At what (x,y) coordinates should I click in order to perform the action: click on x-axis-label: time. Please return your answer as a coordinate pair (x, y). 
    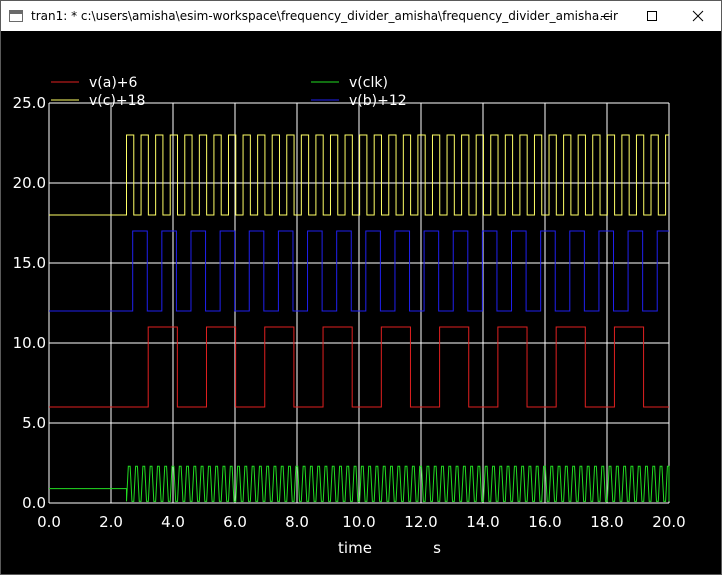
    Looking at the image, I should click on (355, 548).